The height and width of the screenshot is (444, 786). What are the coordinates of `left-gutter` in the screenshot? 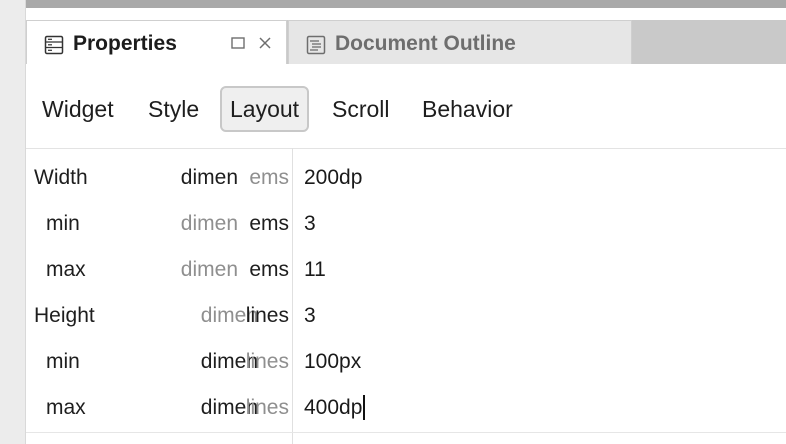 It's located at (13, 222).